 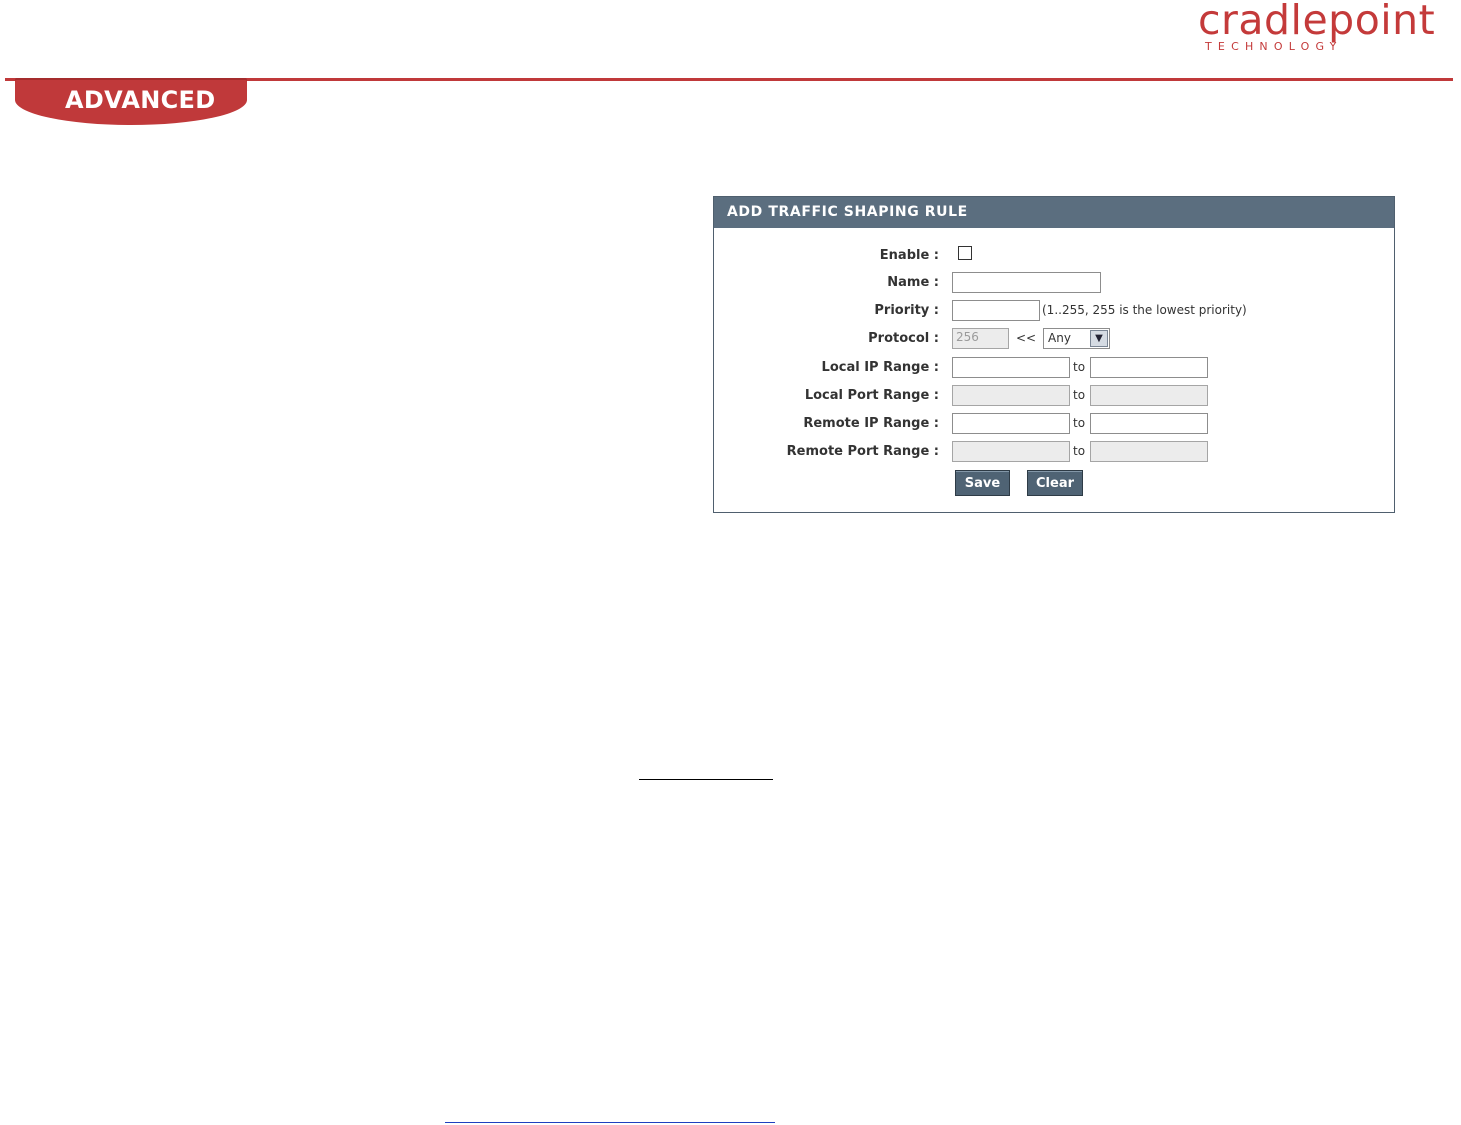 What do you see at coordinates (1011, 423) in the screenshot?
I see `remote-ip-start-input` at bounding box center [1011, 423].